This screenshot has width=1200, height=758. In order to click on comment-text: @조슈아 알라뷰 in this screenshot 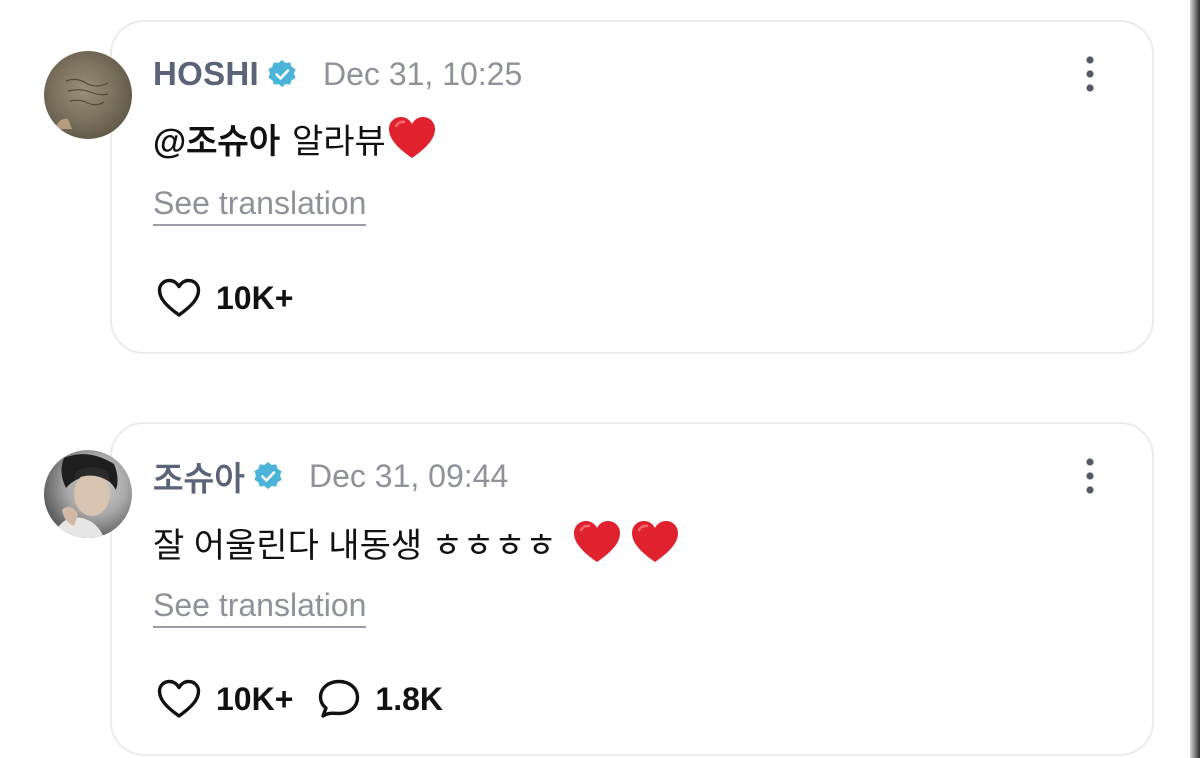, I will do `click(295, 138)`.